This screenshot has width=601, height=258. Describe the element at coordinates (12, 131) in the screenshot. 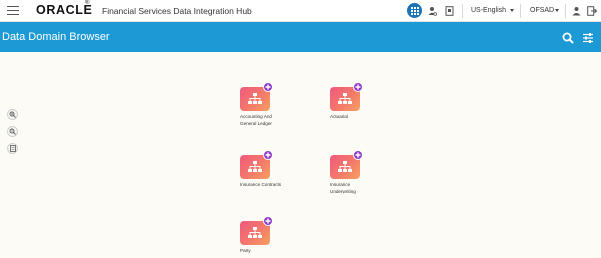

I see `zoom-out-icon` at that location.